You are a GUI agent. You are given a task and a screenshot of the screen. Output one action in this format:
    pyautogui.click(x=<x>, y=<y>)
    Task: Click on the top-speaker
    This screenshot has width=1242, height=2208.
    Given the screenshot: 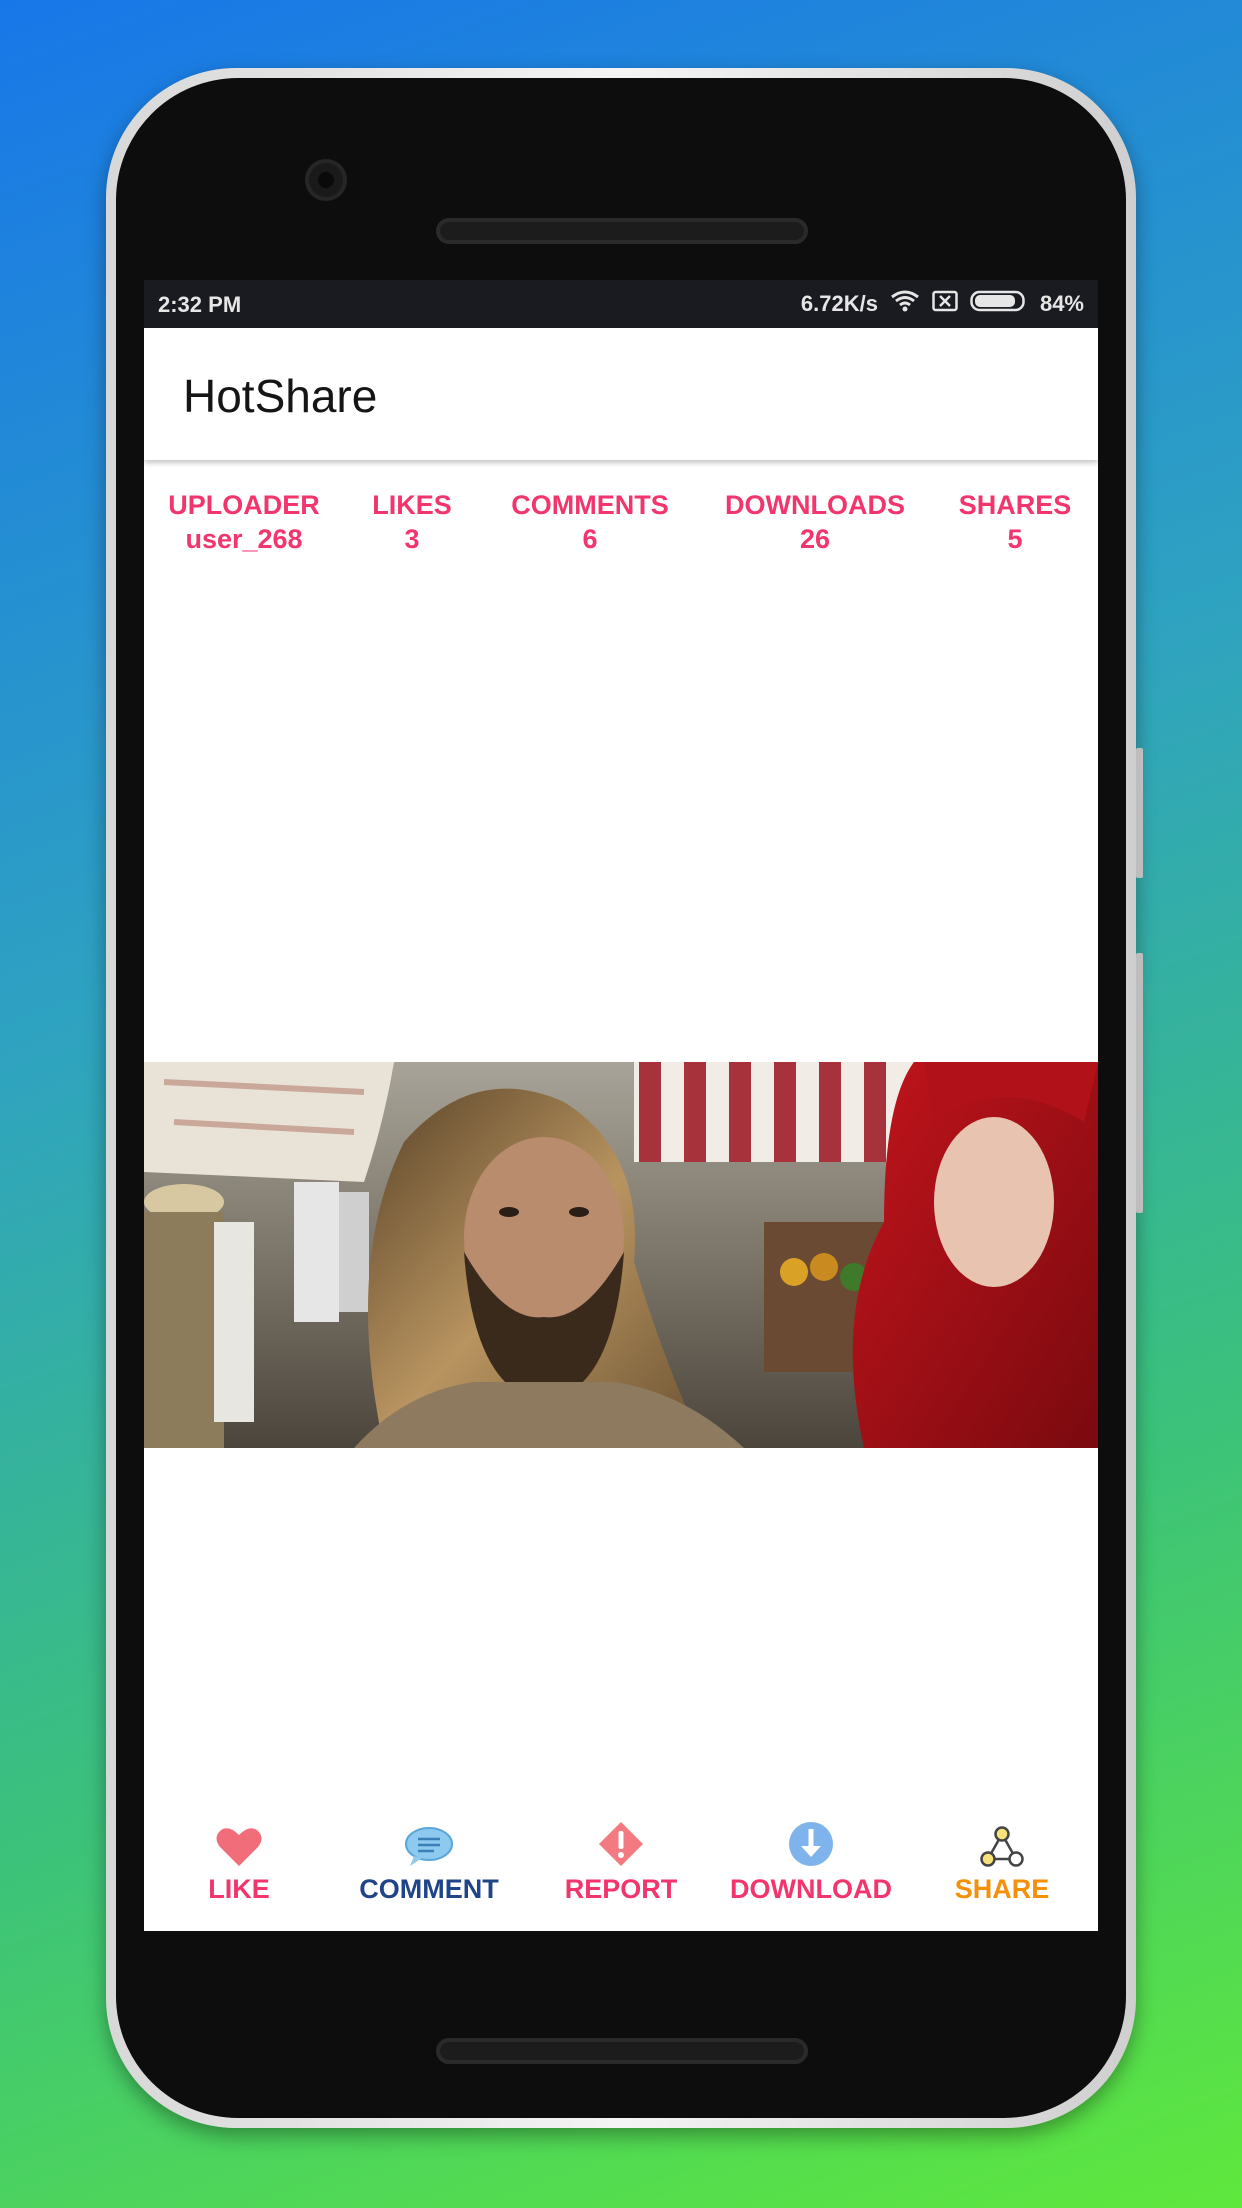 What is the action you would take?
    pyautogui.click(x=622, y=231)
    